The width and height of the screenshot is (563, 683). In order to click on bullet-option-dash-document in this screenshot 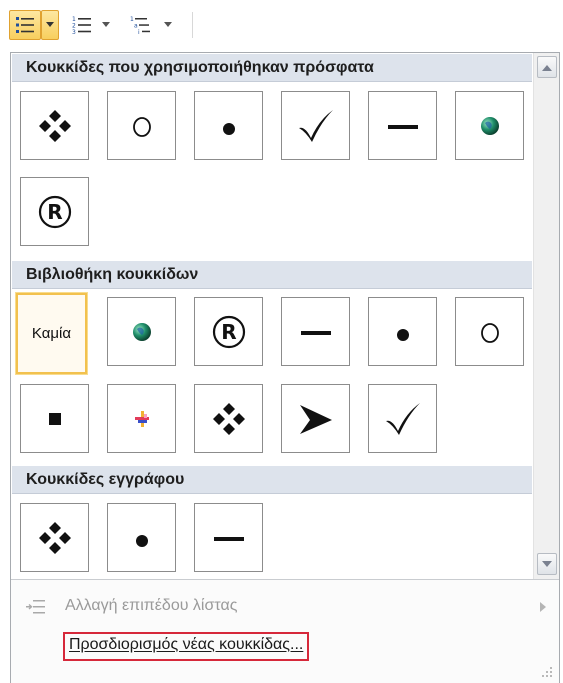, I will do `click(228, 537)`.